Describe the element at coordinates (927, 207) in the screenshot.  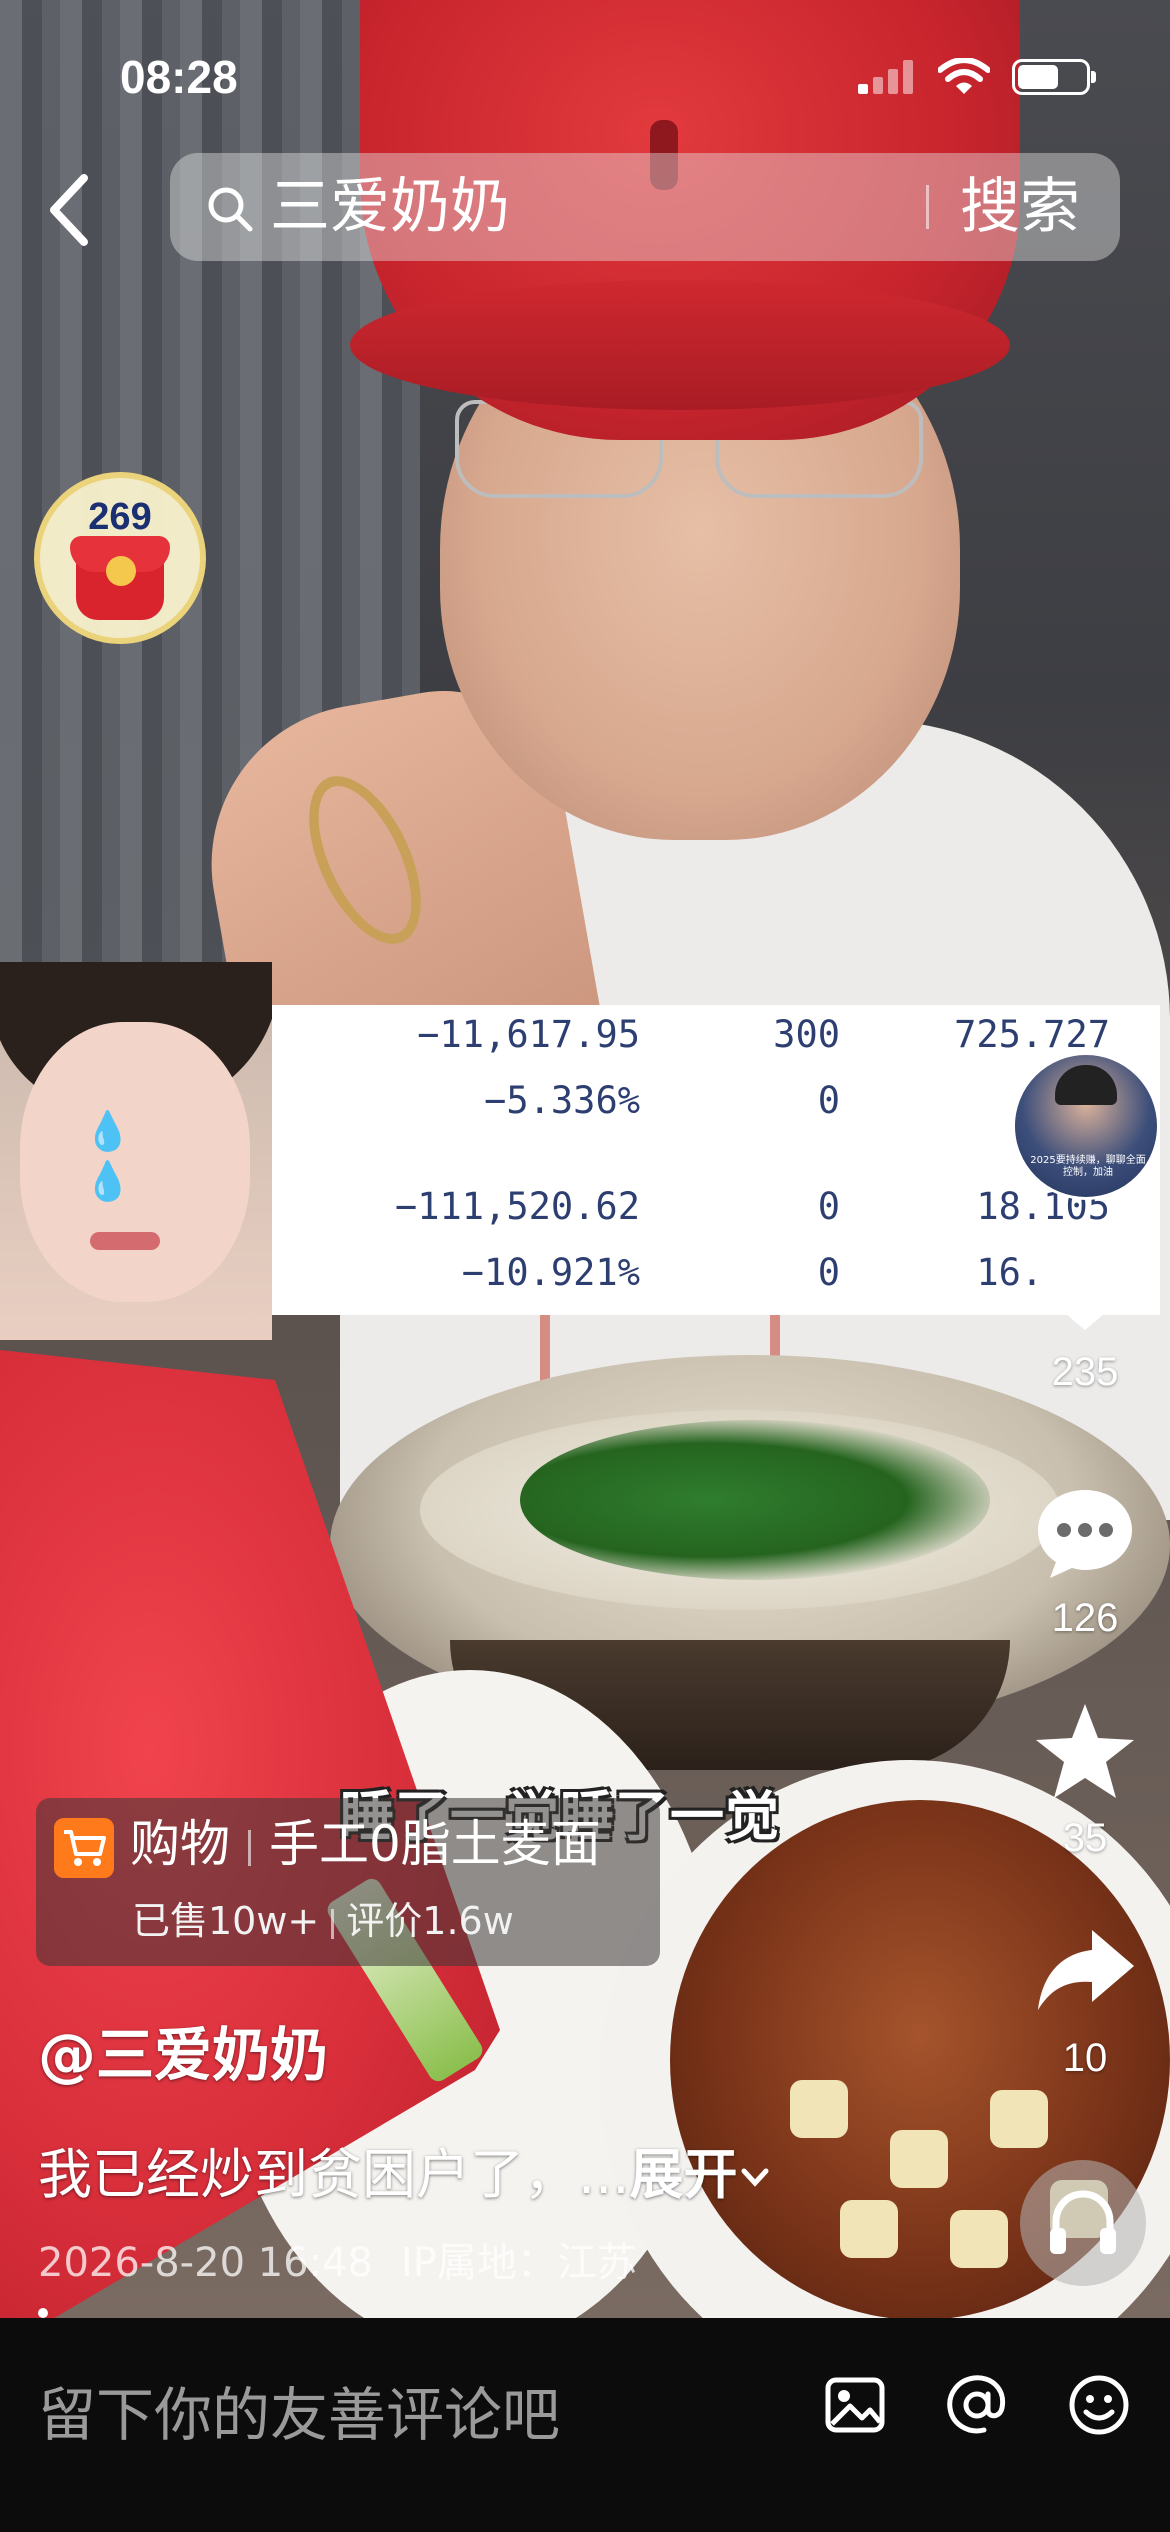
I see `search-divider` at that location.